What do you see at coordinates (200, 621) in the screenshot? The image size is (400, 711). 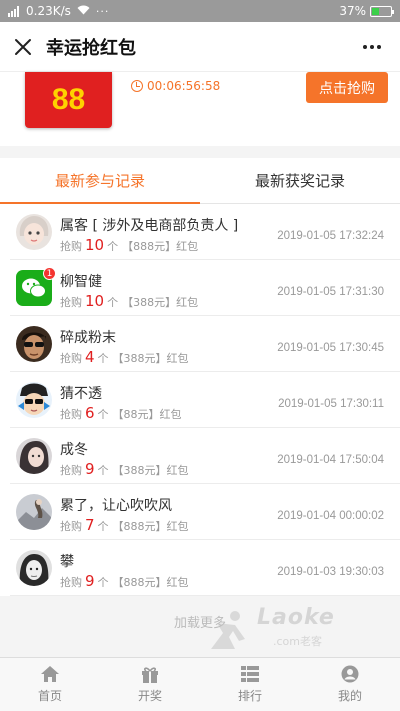 I see `load-more-link: 加载更多` at bounding box center [200, 621].